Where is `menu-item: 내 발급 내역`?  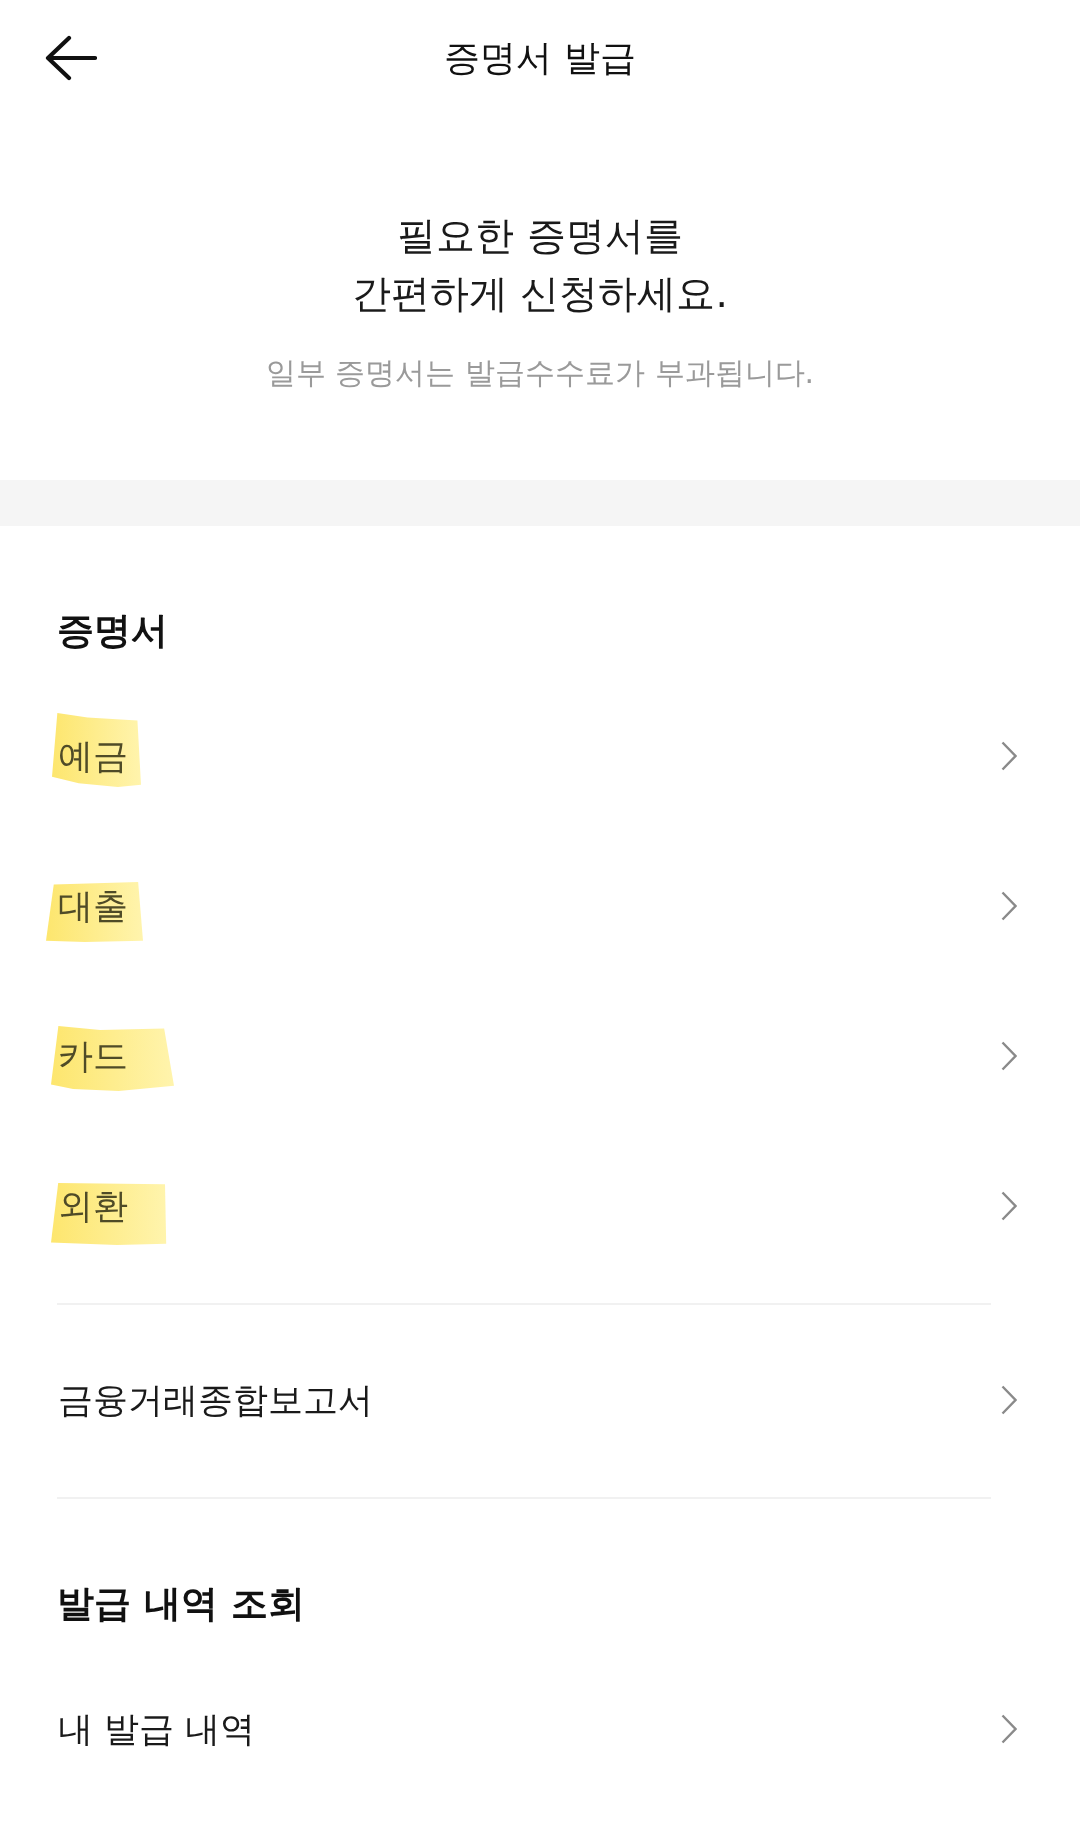
menu-item: 내 발급 내역 is located at coordinates (540, 1729).